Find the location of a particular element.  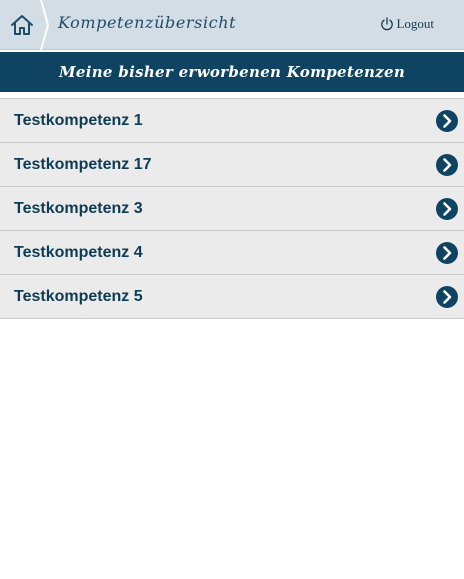

page-title: Kompetenzübersicht is located at coordinates (147, 22).